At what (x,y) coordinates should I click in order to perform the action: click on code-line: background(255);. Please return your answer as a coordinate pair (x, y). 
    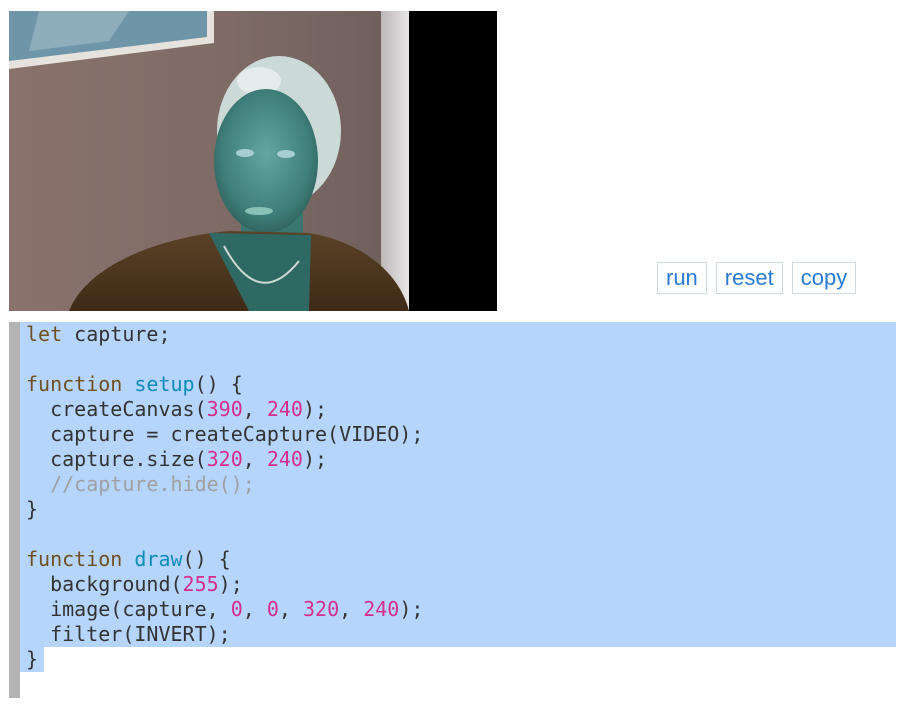
    Looking at the image, I should click on (458, 584).